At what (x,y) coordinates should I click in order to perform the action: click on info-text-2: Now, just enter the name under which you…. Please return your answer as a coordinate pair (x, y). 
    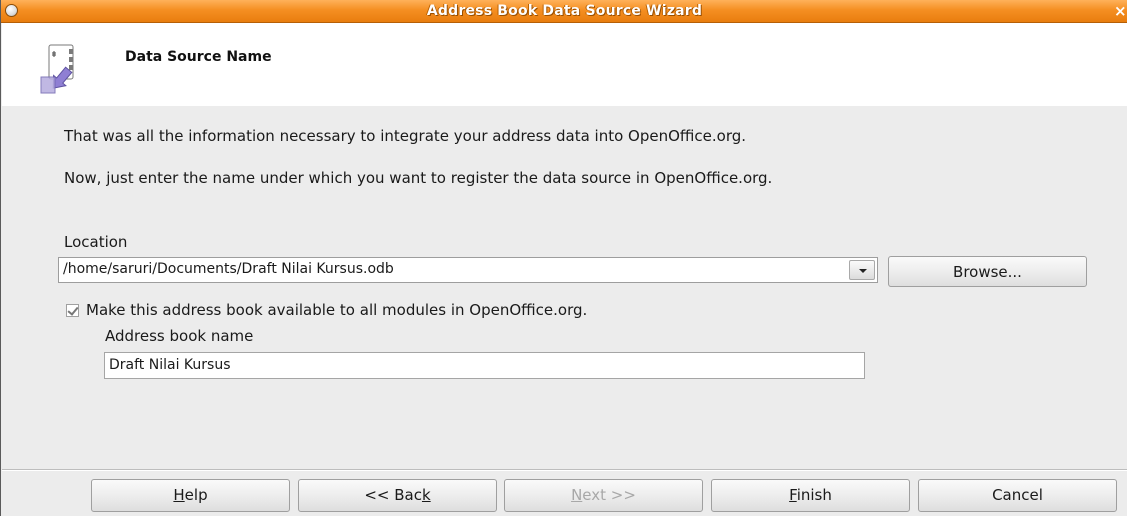
    Looking at the image, I should click on (418, 178).